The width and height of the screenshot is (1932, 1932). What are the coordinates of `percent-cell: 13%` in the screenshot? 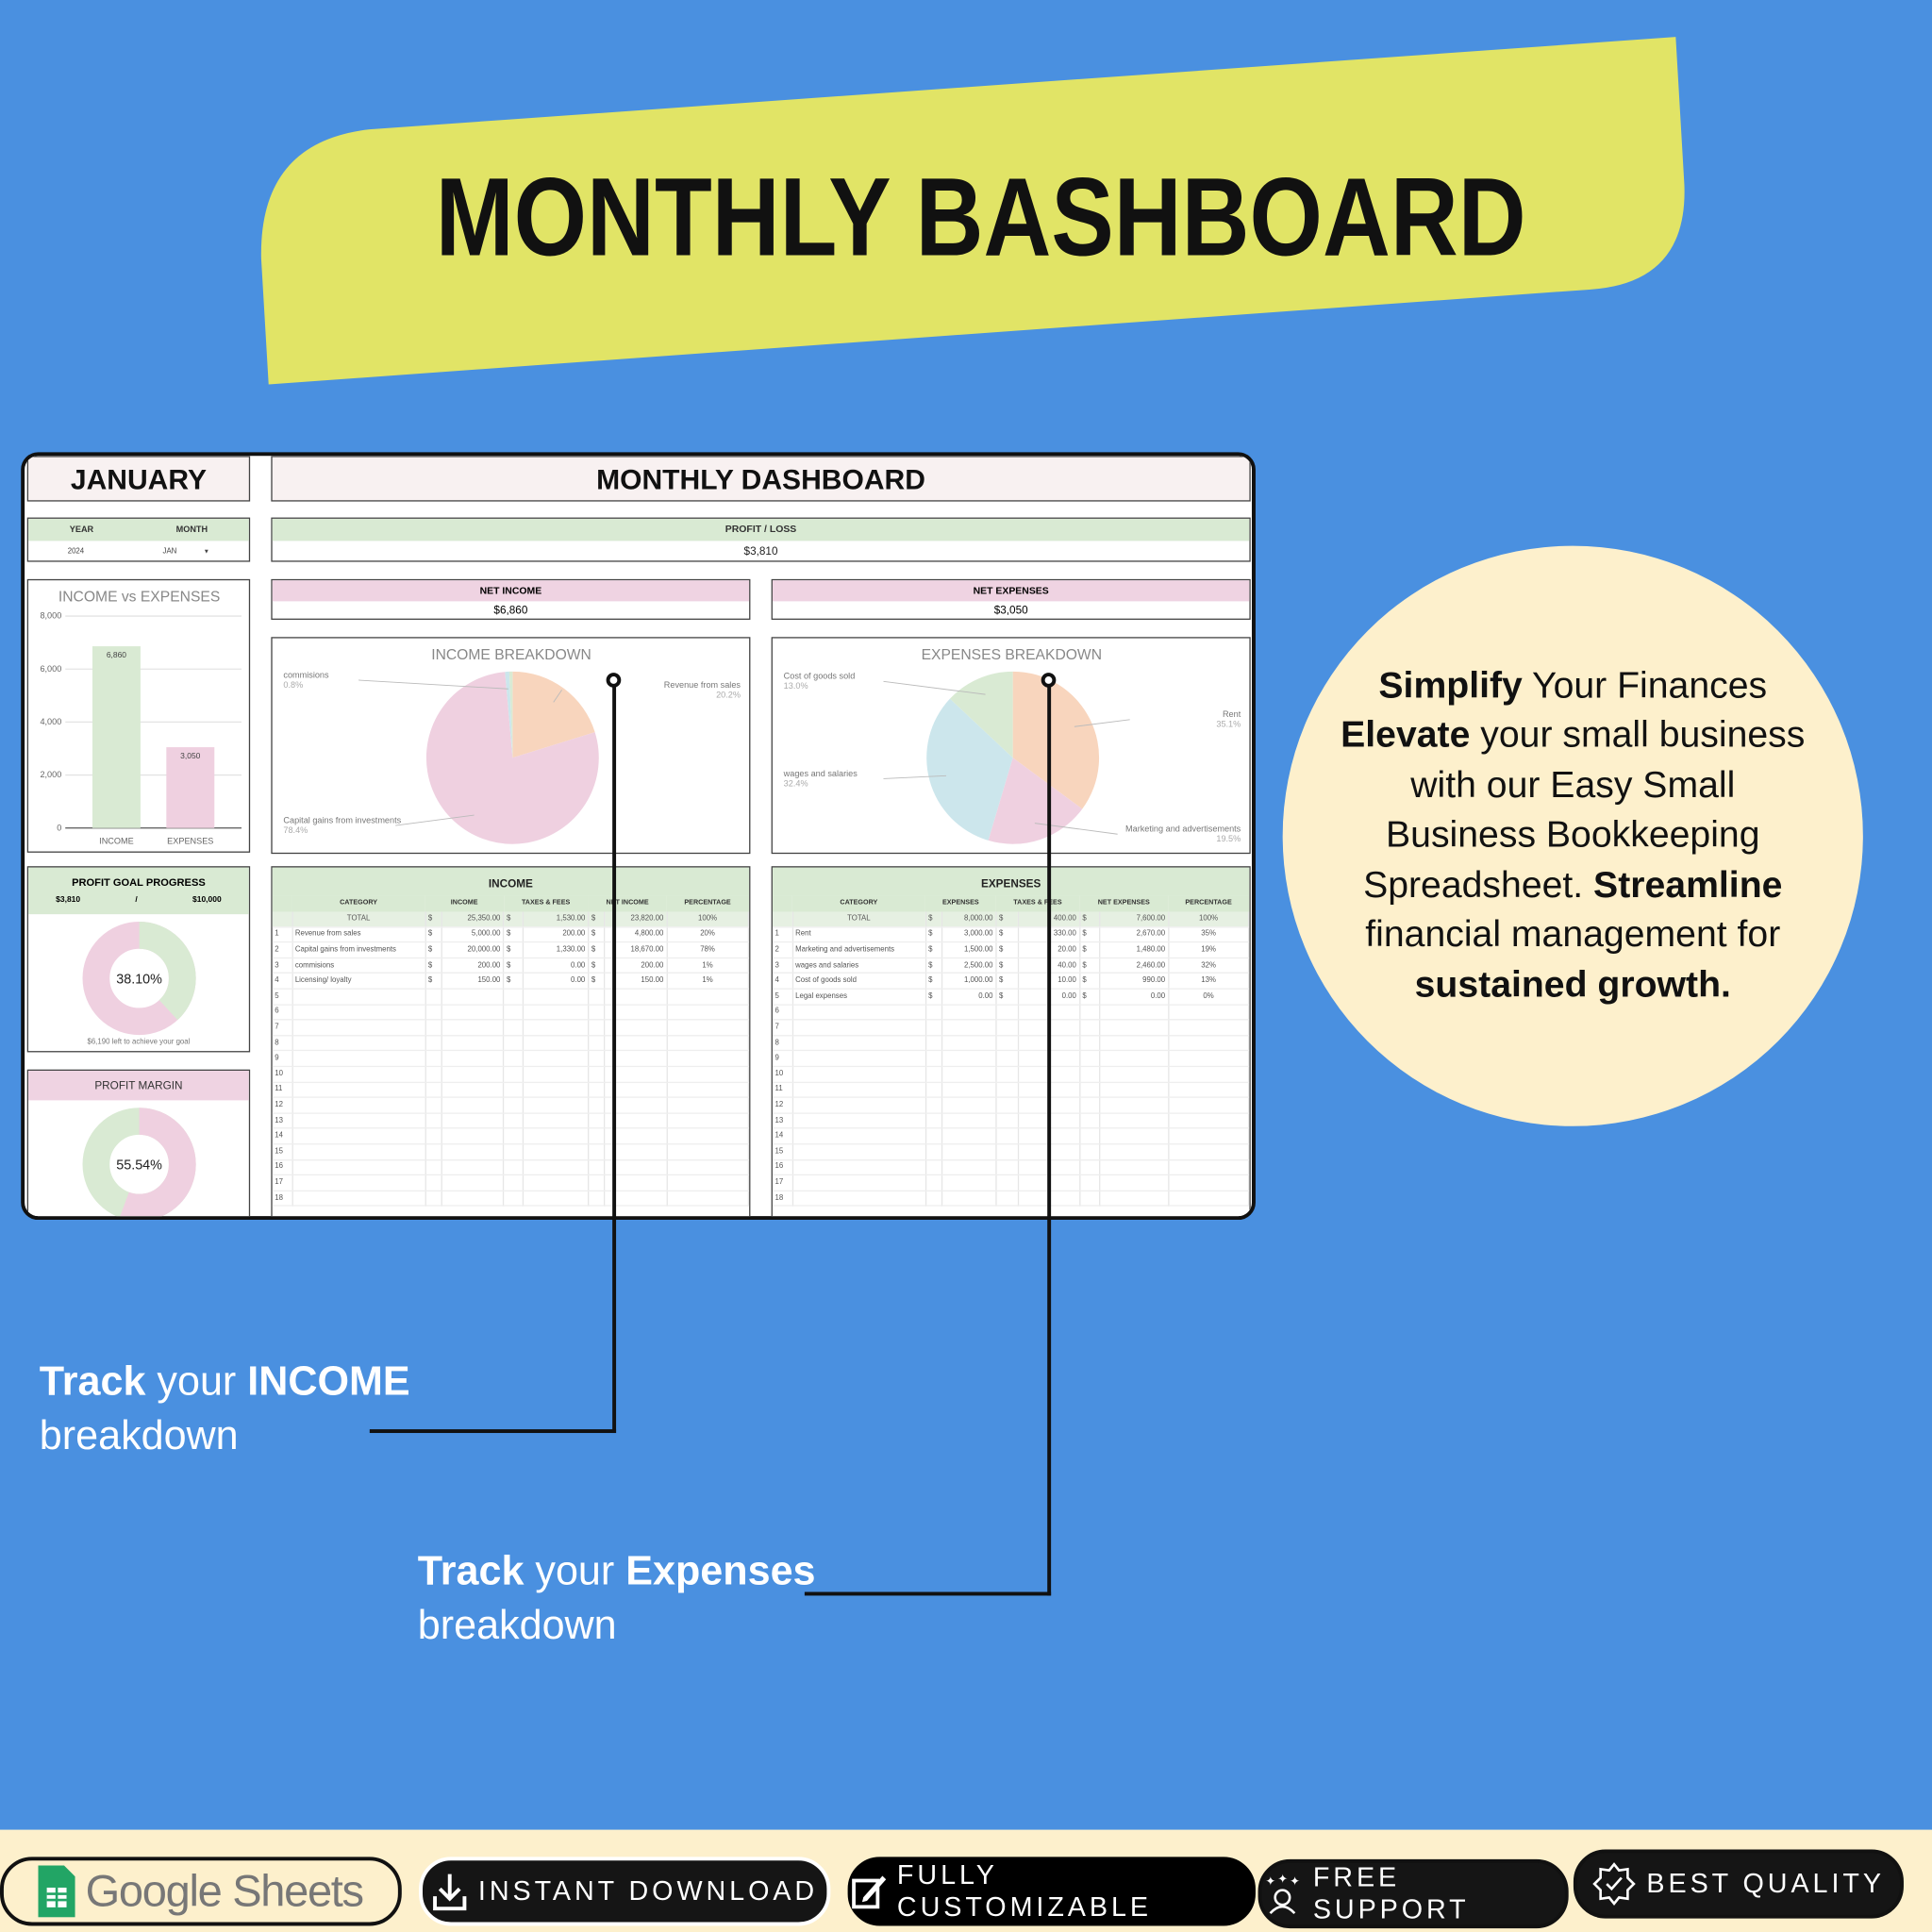 It's located at (1209, 981).